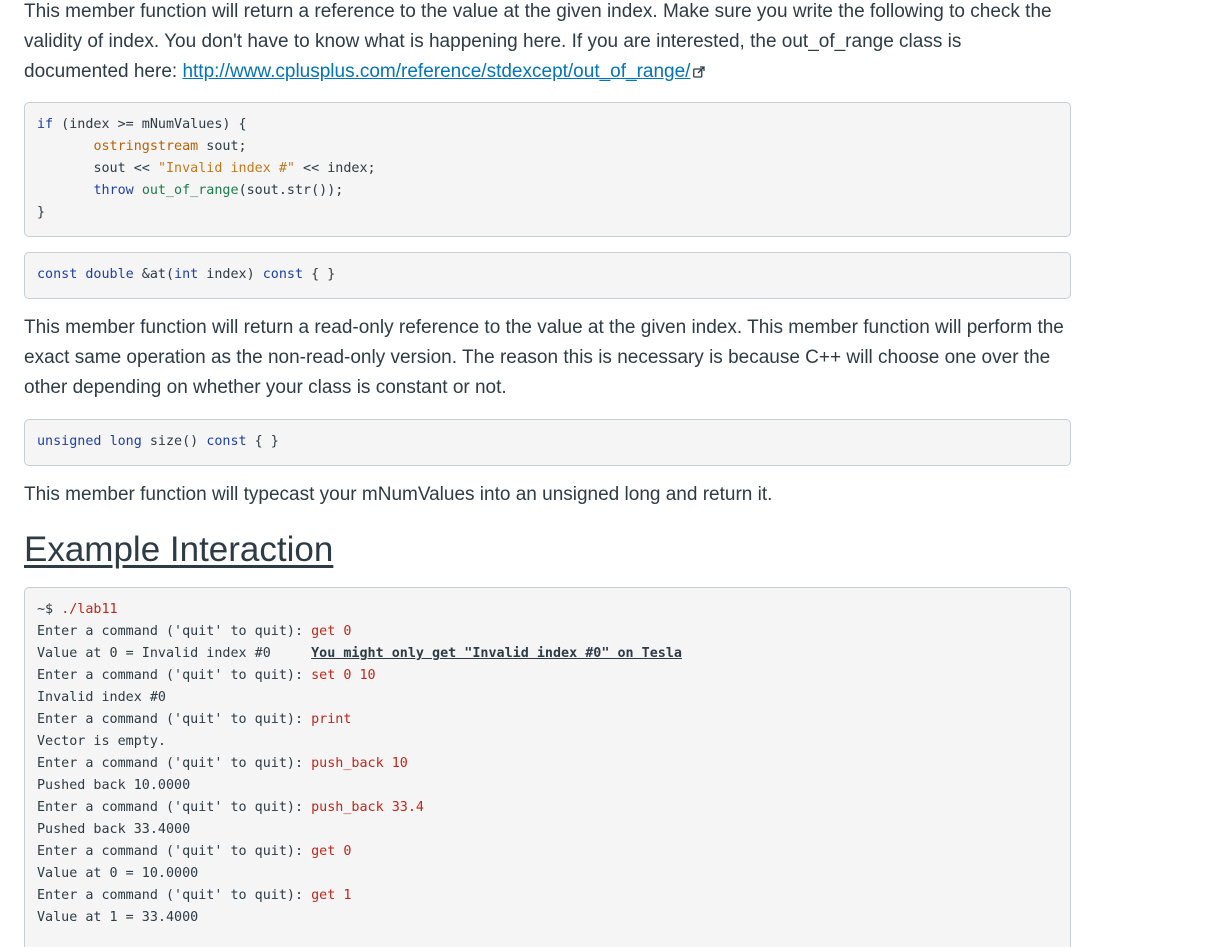 The image size is (1221, 947). Describe the element at coordinates (179, 549) in the screenshot. I see `example-interaction-heading: Example Interaction` at that location.